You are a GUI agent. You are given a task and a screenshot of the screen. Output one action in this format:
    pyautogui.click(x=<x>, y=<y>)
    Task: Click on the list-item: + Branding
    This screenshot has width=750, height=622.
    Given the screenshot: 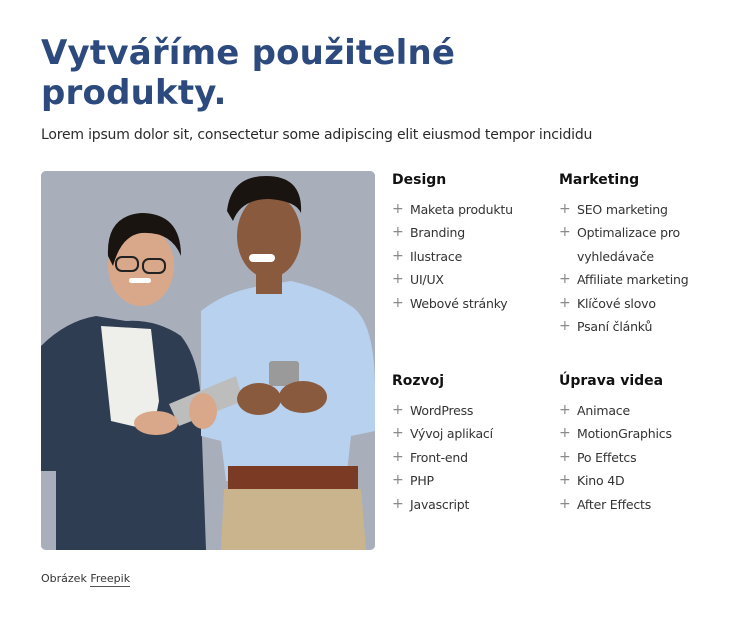 What is the action you would take?
    pyautogui.click(x=472, y=232)
    